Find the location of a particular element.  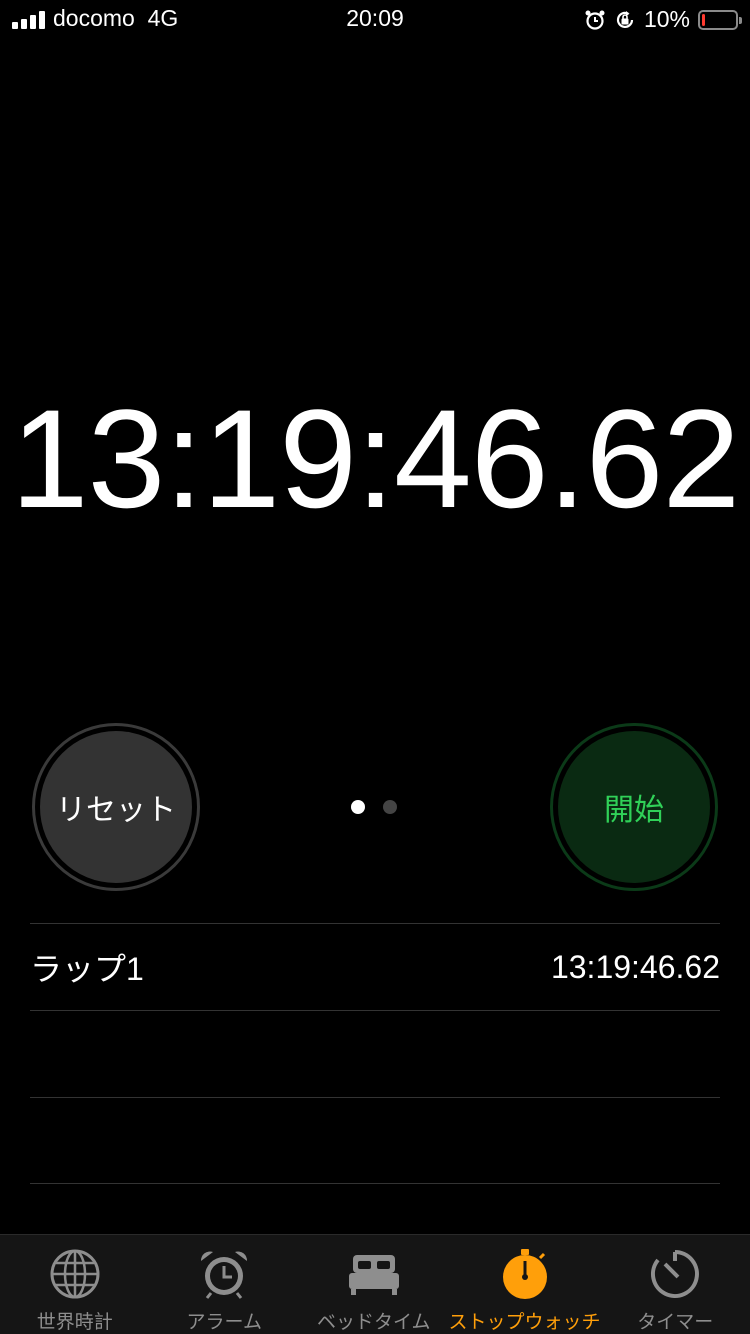

tab-bedtime: ベッドタイム is located at coordinates (374, 1284).